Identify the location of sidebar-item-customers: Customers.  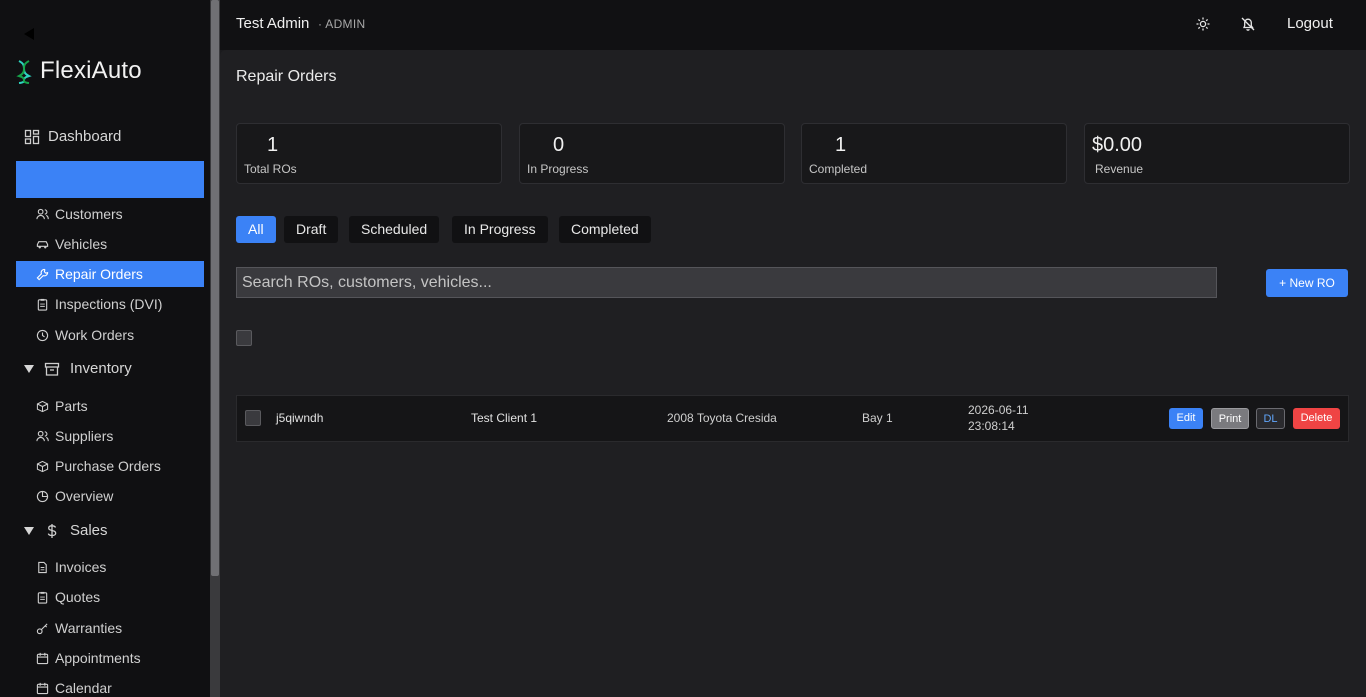
(110, 214).